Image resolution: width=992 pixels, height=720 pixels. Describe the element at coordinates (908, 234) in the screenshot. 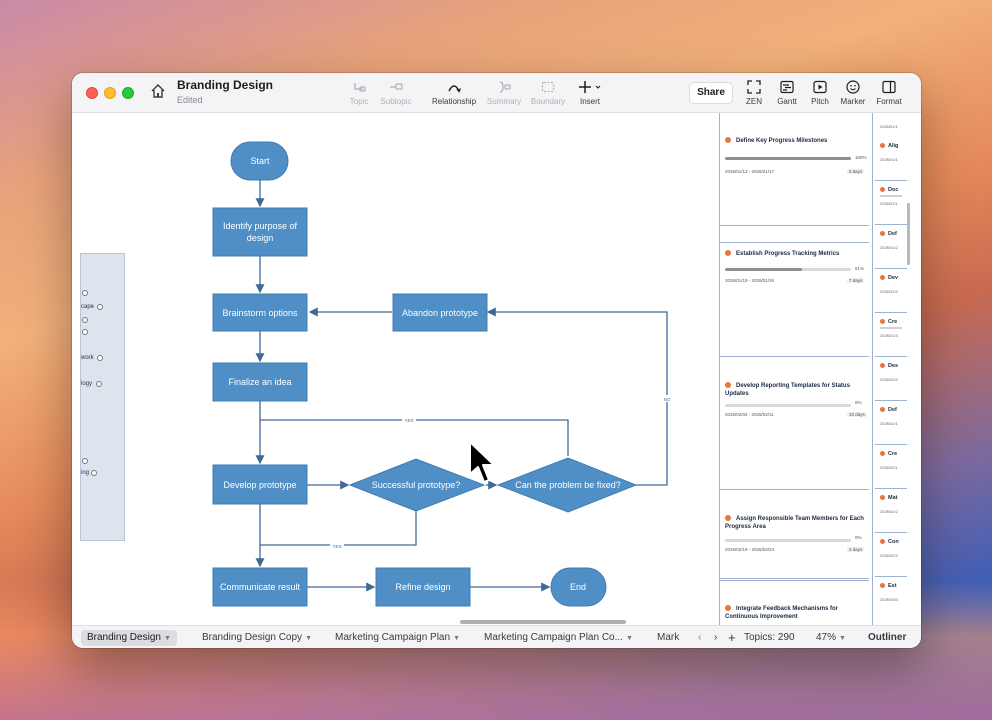

I see `gantt-vertical-scrollbar` at that location.